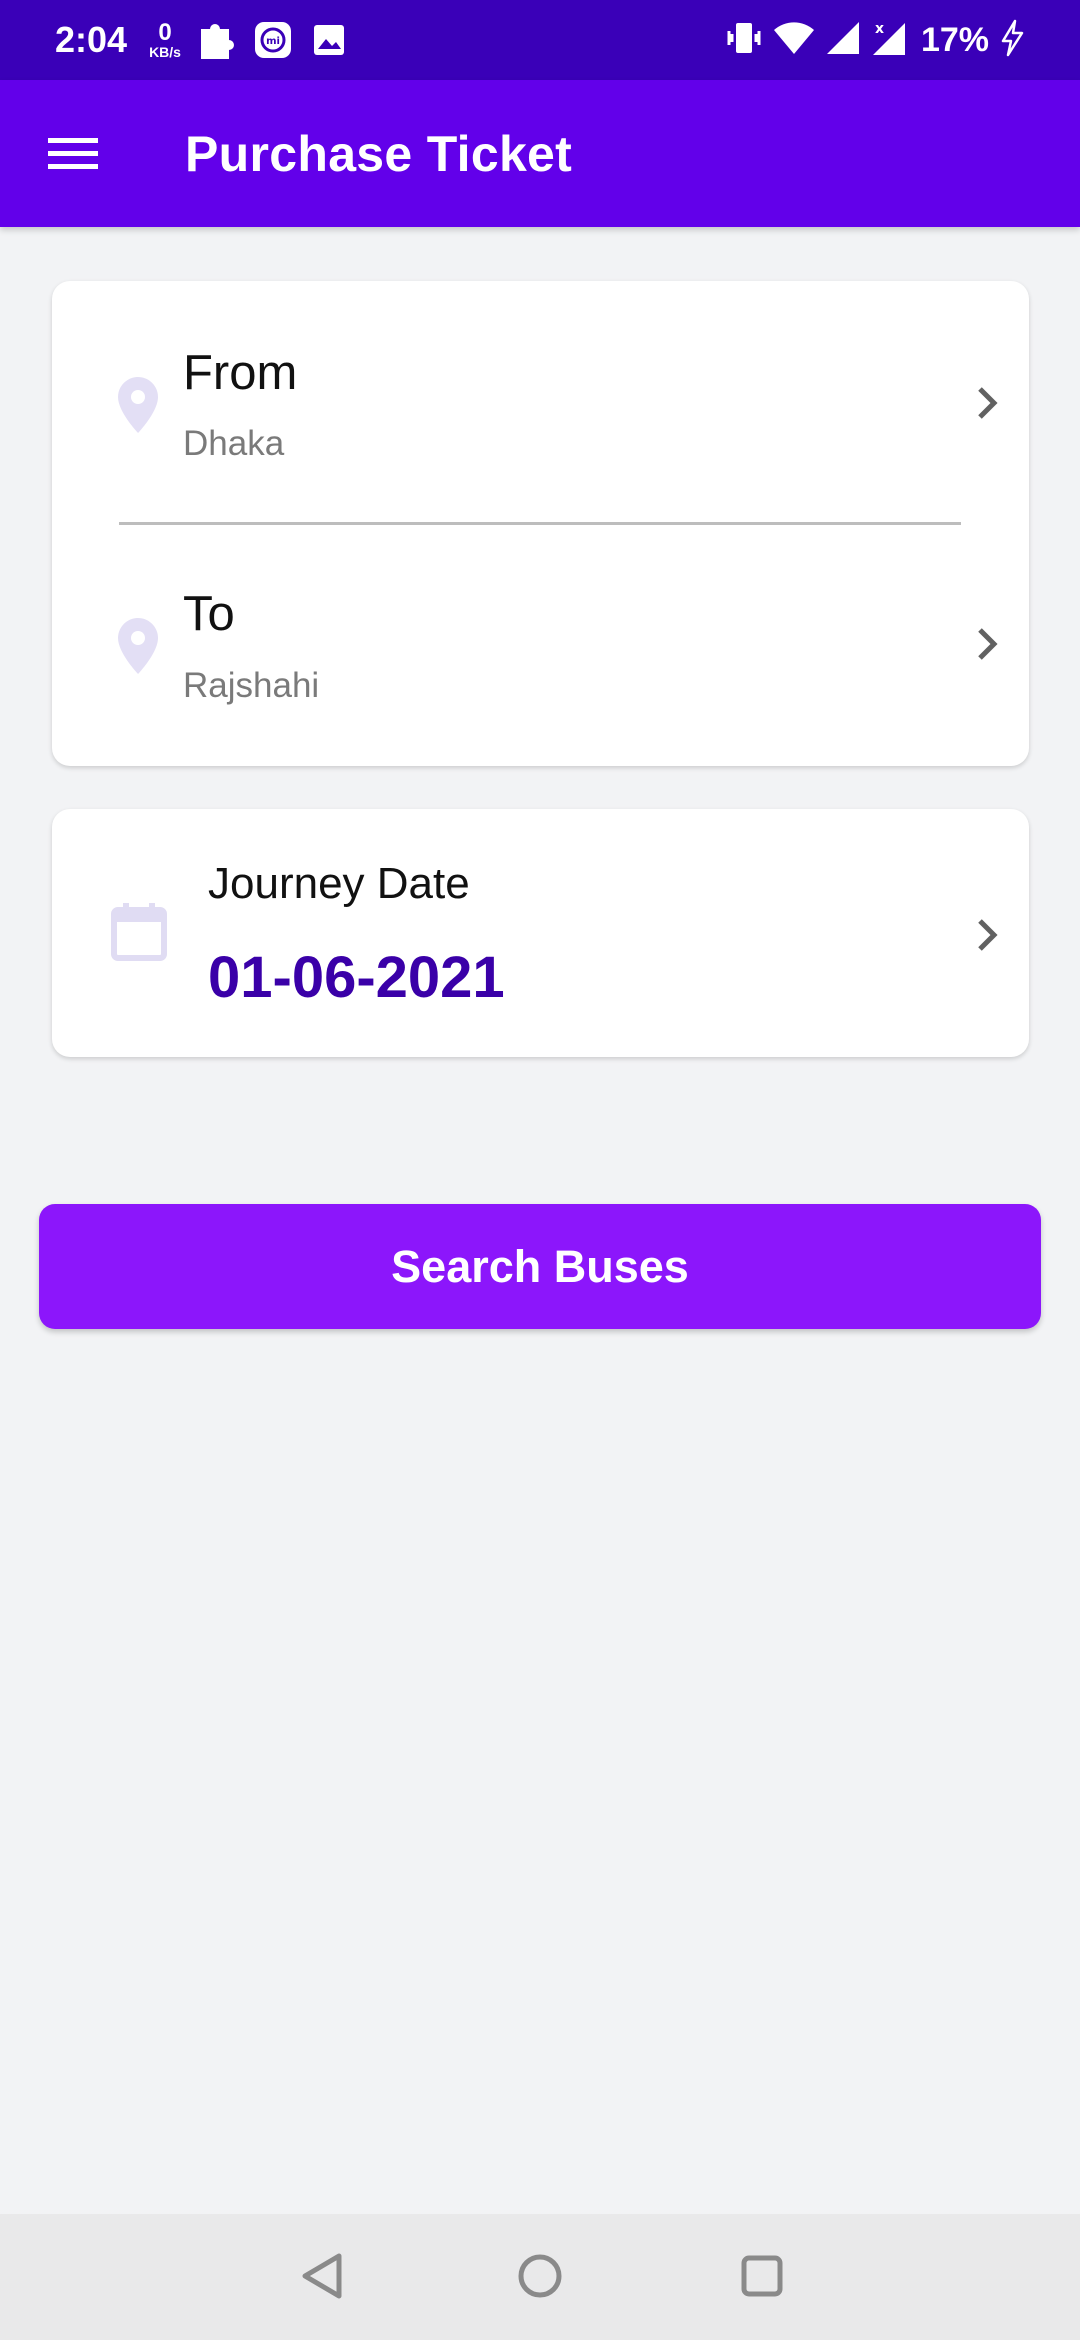 The width and height of the screenshot is (1080, 2340). I want to click on net-speed-value: 0, so click(165, 32).